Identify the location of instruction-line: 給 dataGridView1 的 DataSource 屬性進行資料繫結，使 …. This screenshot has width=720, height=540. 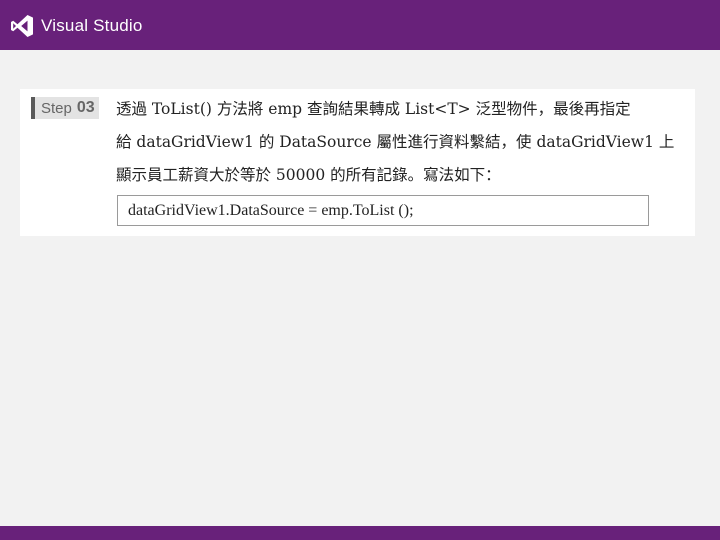
(395, 142).